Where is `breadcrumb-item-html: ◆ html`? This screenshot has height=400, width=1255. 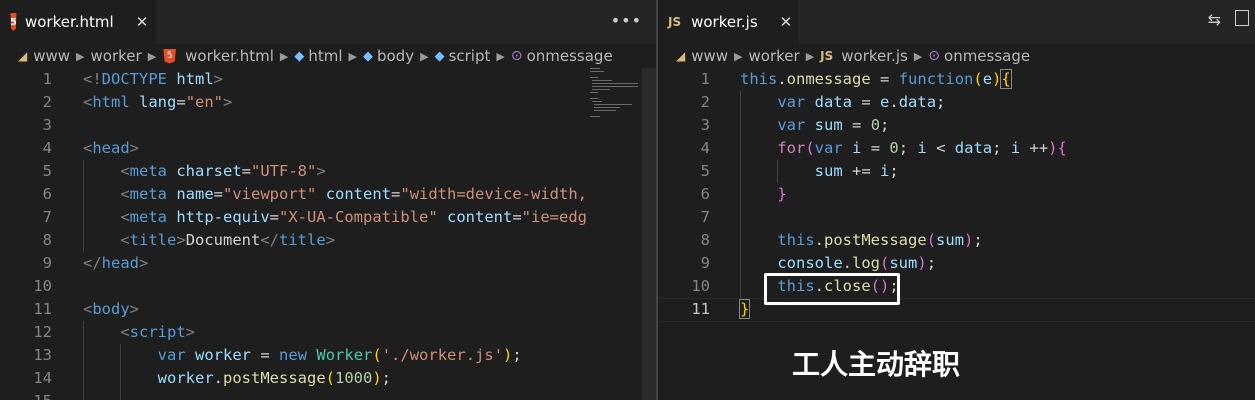 breadcrumb-item-html: ◆ html is located at coordinates (318, 56).